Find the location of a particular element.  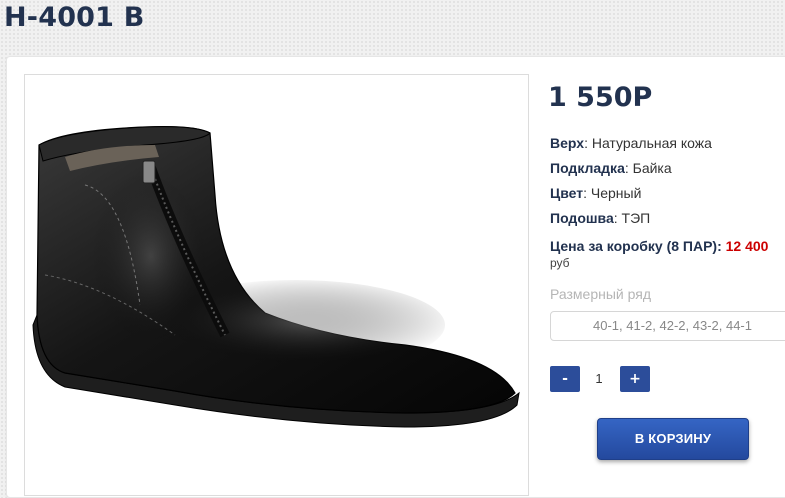

quantity-decrease-button: - is located at coordinates (565, 379).